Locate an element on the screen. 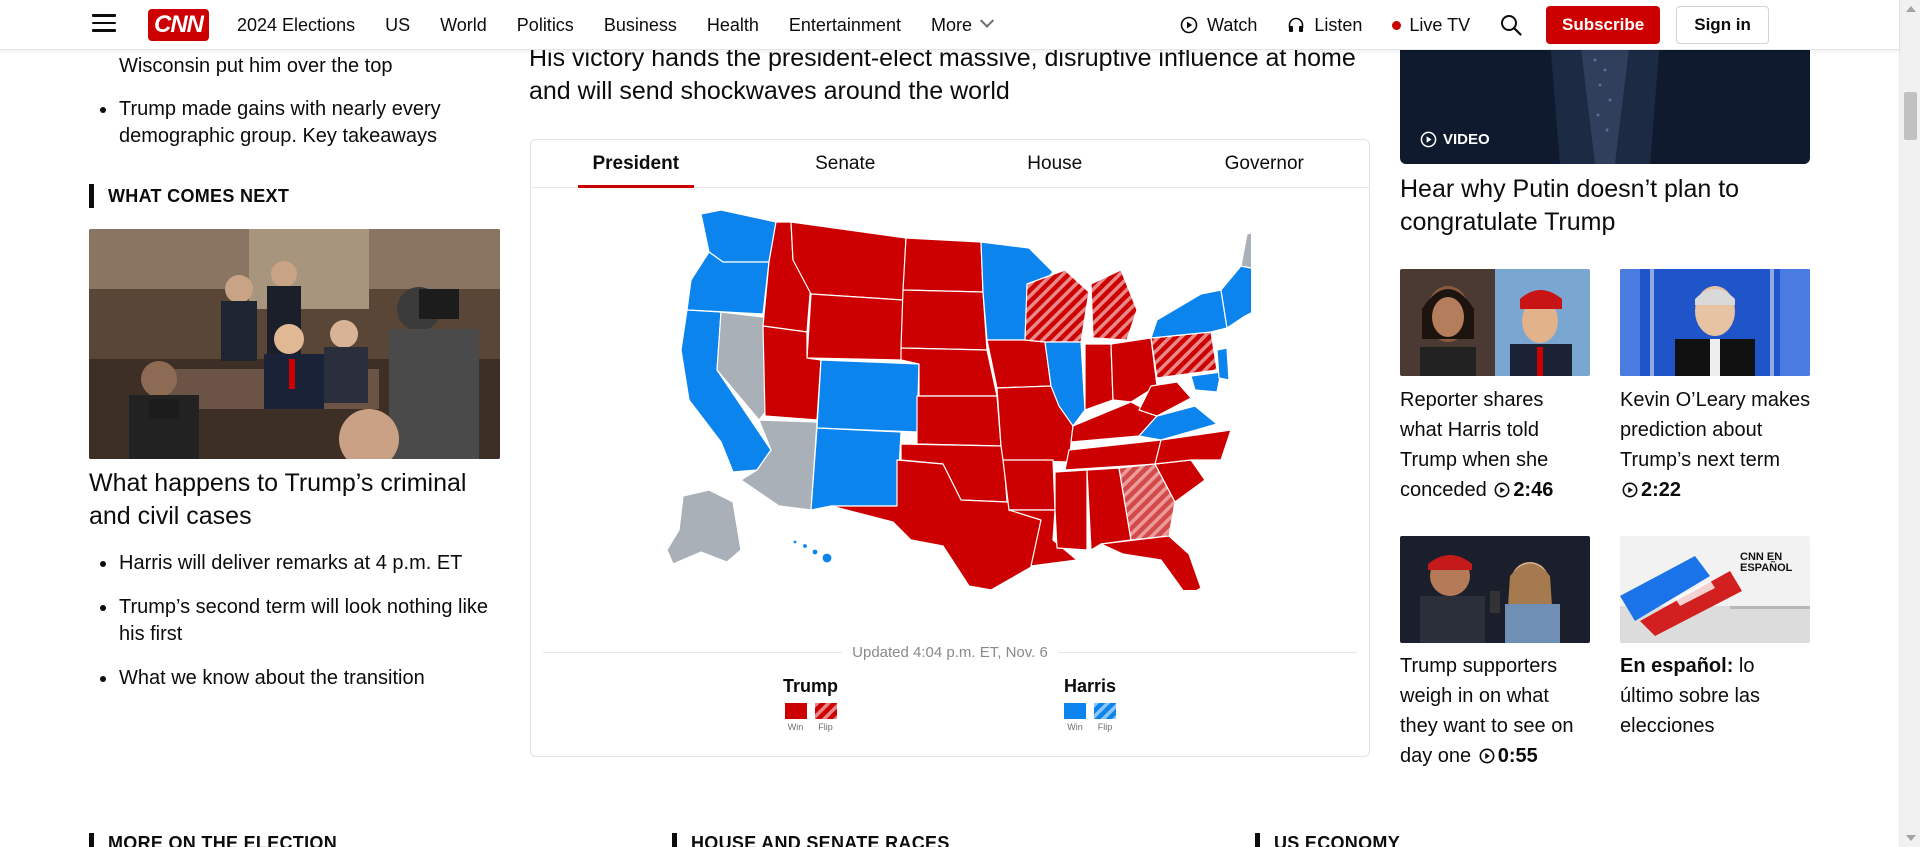  section-label-text: MORE ON THE ELECTION is located at coordinates (223, 840).